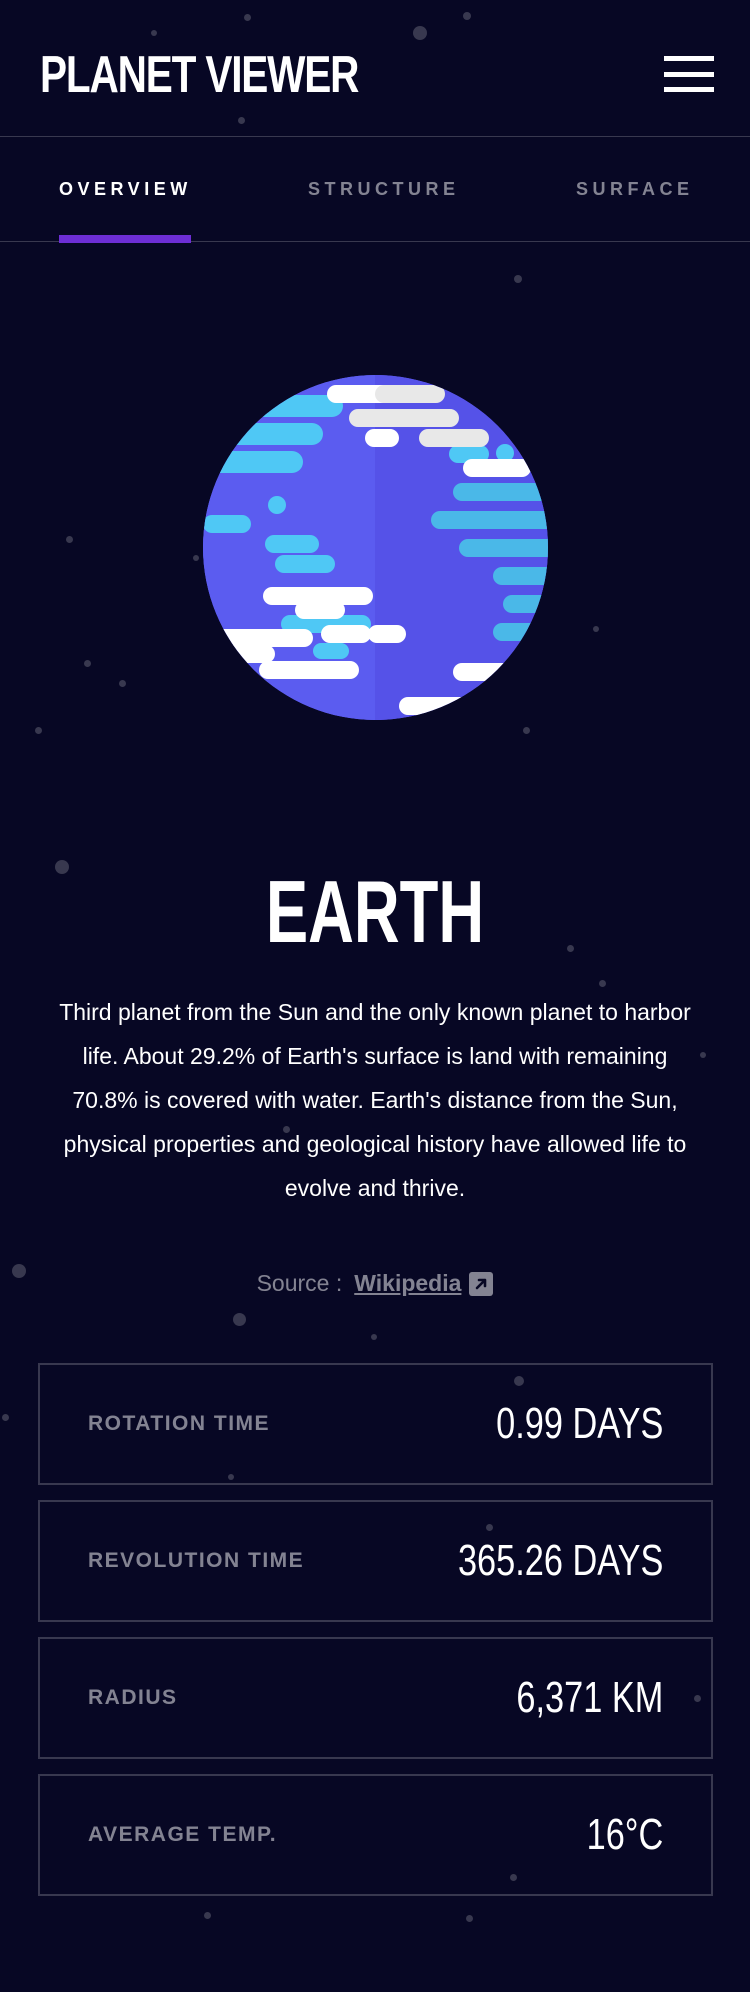 The width and height of the screenshot is (750, 1992). Describe the element at coordinates (589, 1697) in the screenshot. I see `stat-value: 6,371 KM` at that location.